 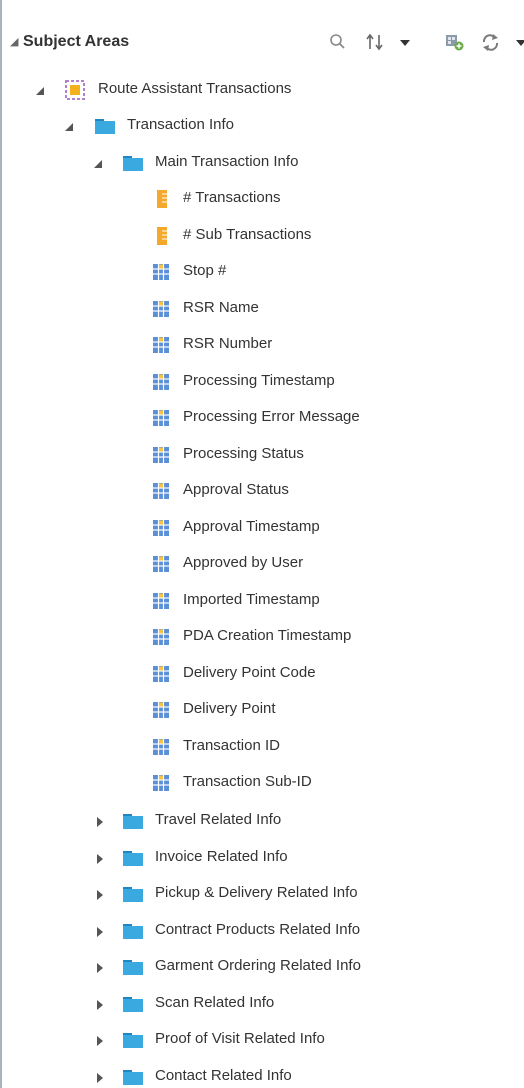 What do you see at coordinates (243, 453) in the screenshot?
I see `tree-node-label: Processing Status` at bounding box center [243, 453].